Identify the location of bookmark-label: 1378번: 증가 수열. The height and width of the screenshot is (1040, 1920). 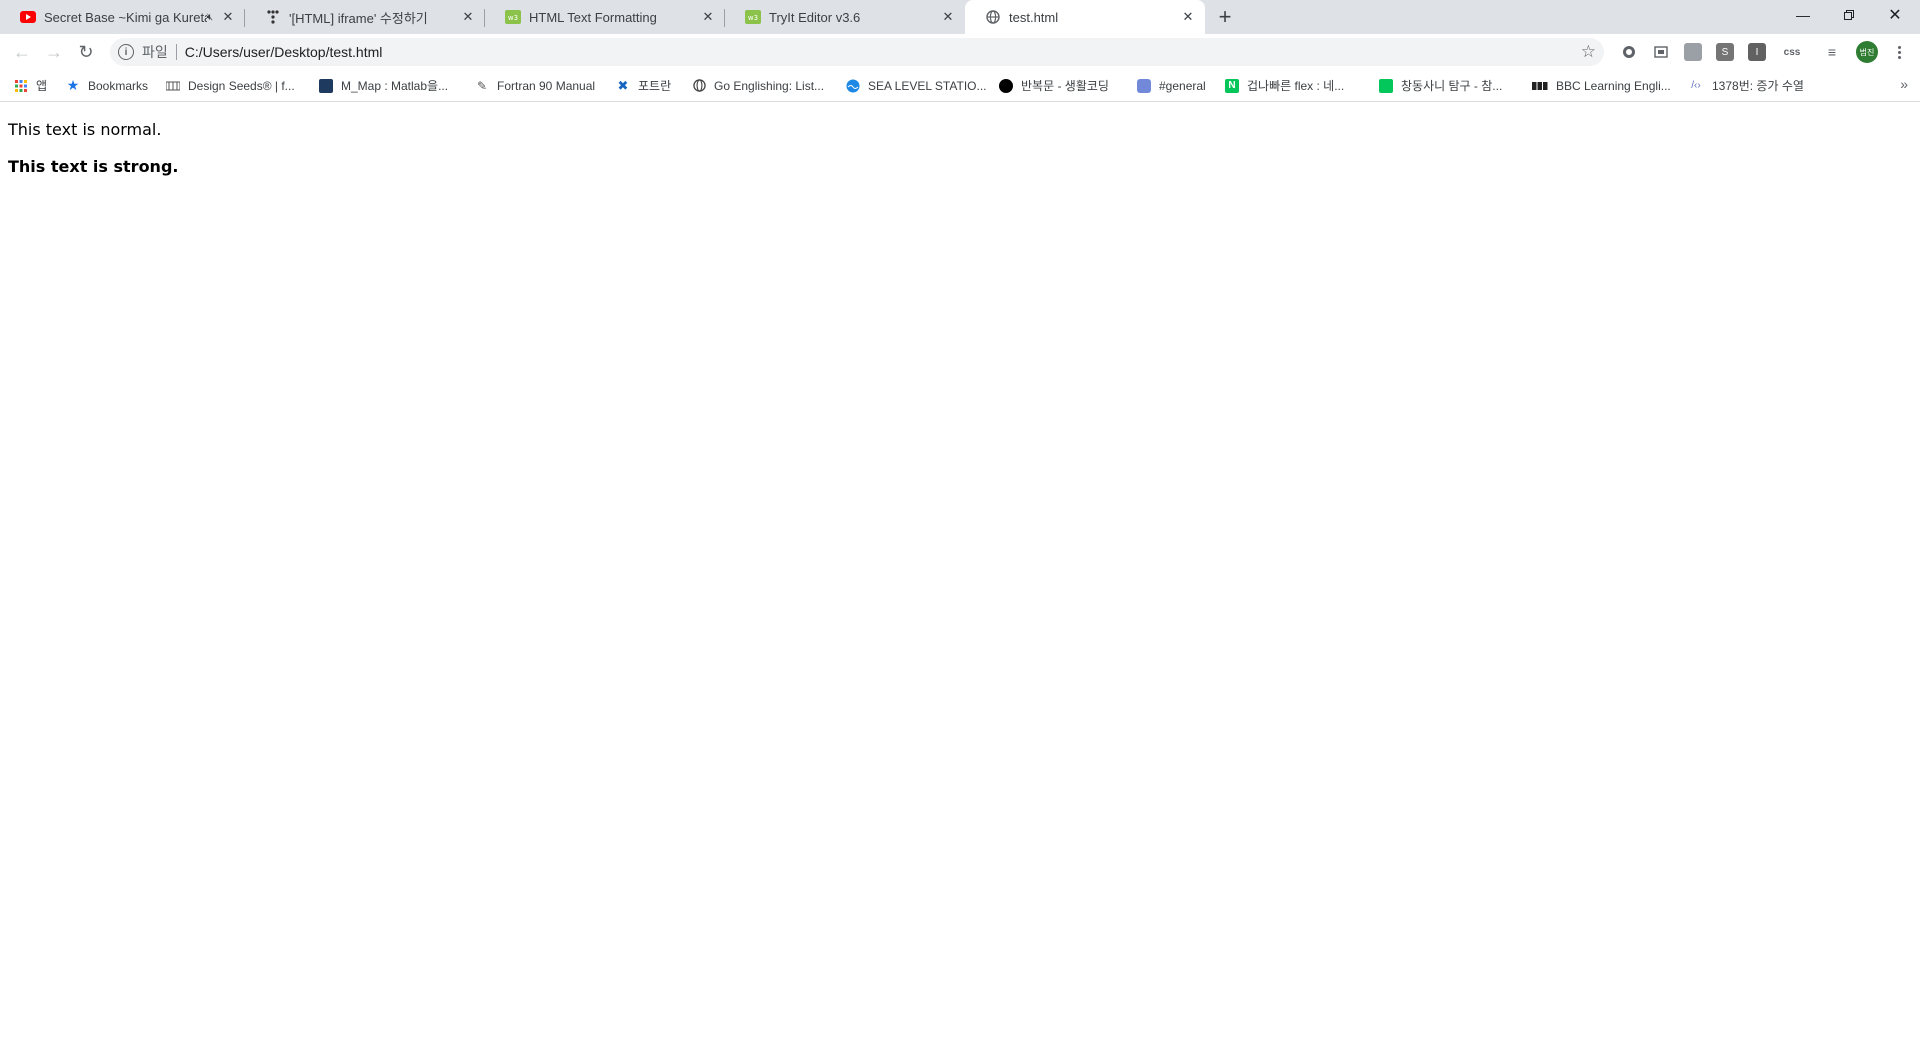
(1758, 86).